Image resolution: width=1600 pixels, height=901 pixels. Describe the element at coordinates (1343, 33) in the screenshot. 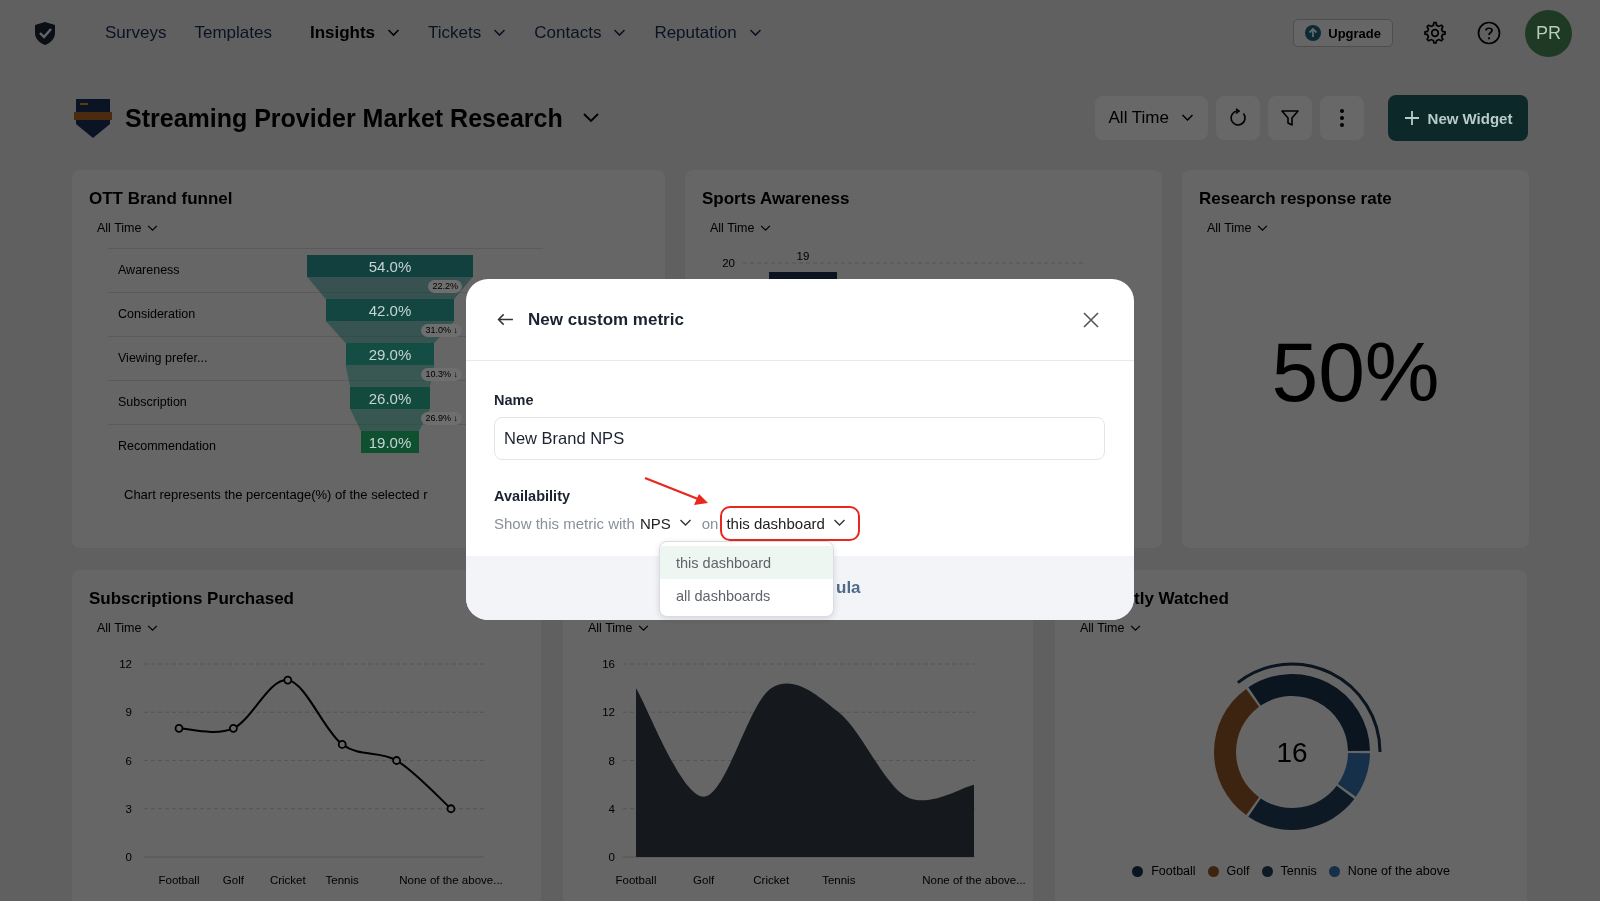

I see `upgrade-button: Upgrade` at that location.